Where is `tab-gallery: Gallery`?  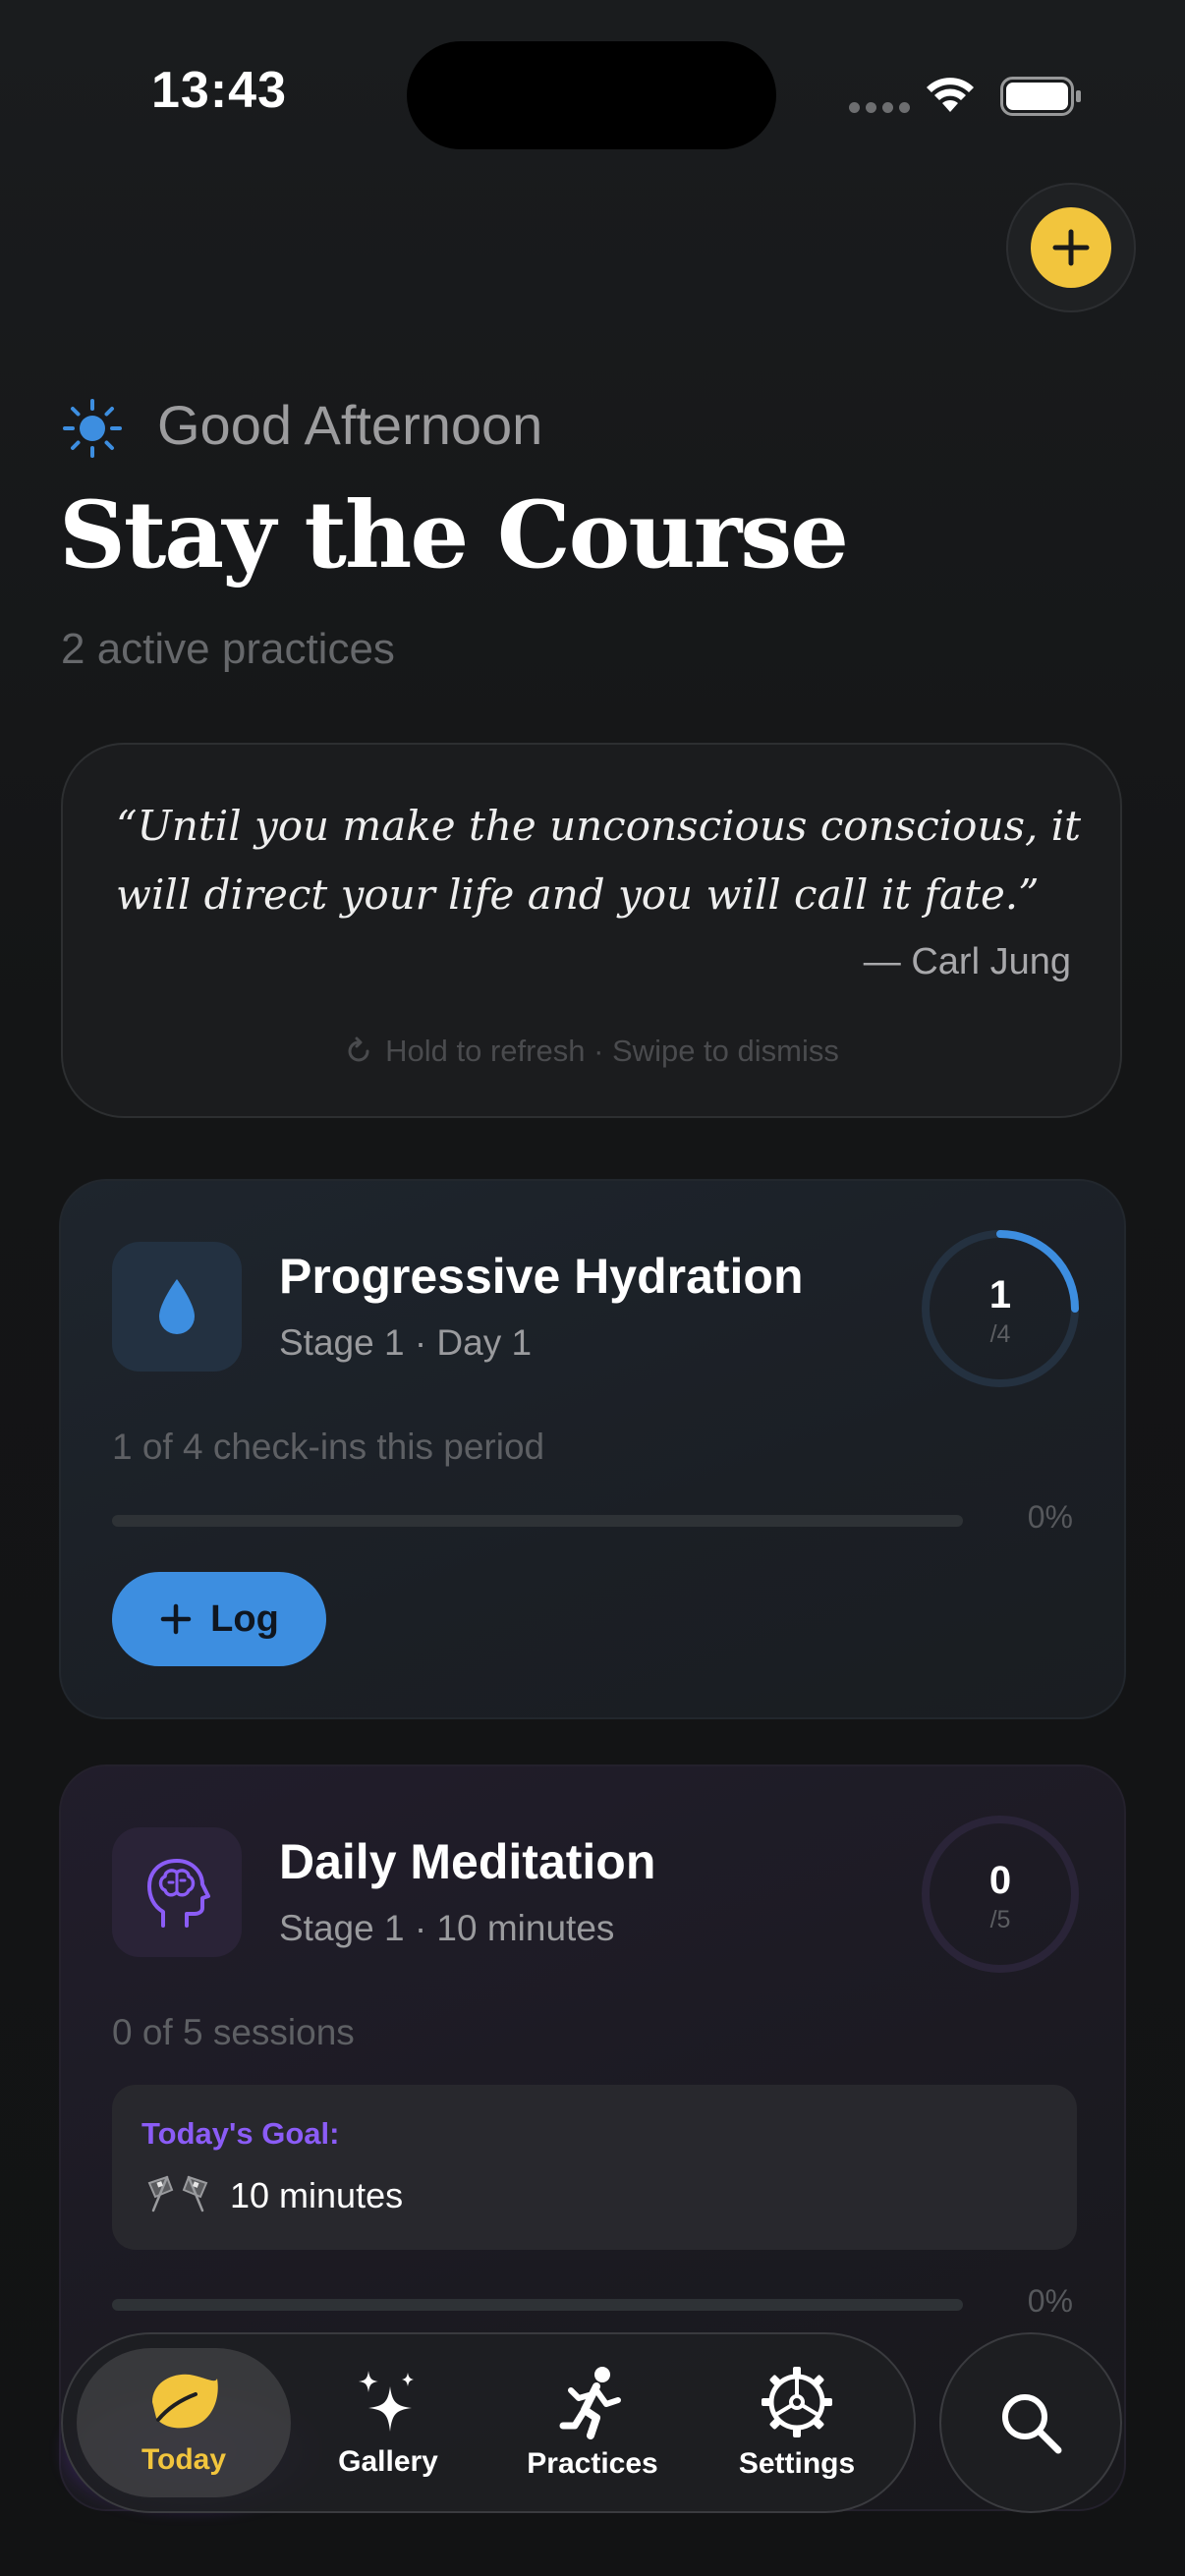
tab-gallery: Gallery is located at coordinates (388, 2422).